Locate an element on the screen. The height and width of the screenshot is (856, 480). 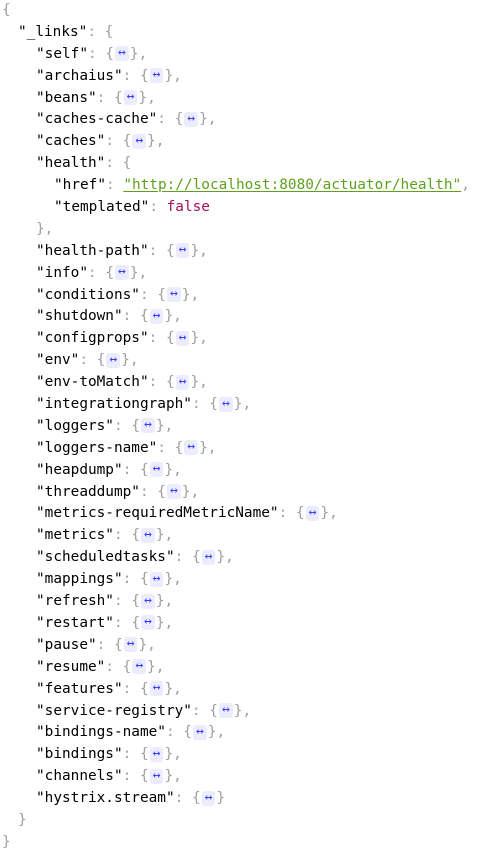
link-entry-key: "info" is located at coordinates (62, 272).